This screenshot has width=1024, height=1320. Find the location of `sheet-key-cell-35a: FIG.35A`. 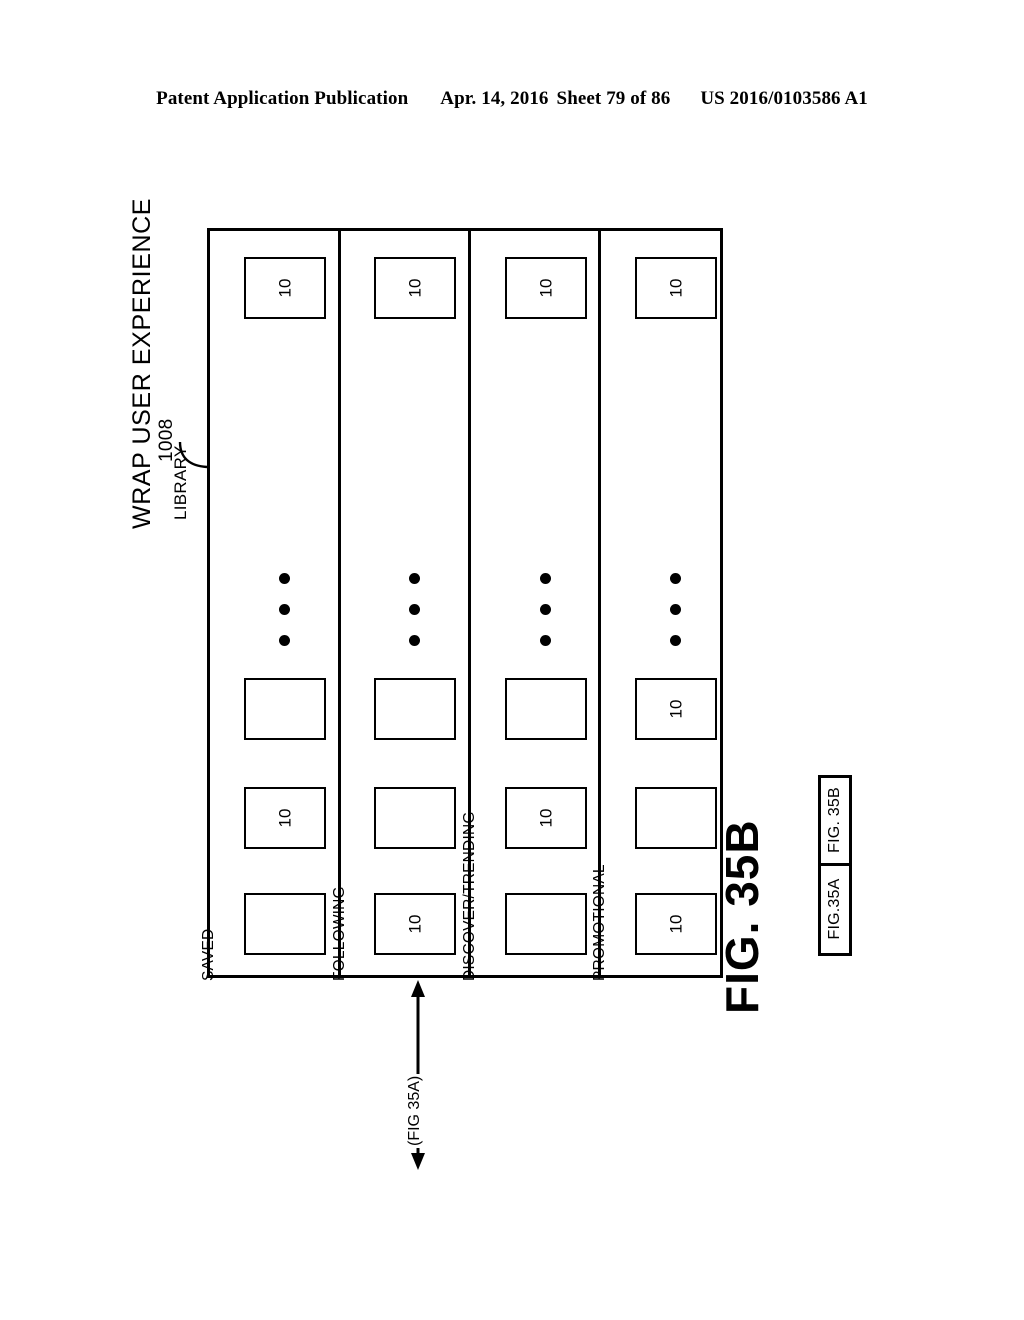

sheet-key-cell-35a: FIG.35A is located at coordinates (835, 910).